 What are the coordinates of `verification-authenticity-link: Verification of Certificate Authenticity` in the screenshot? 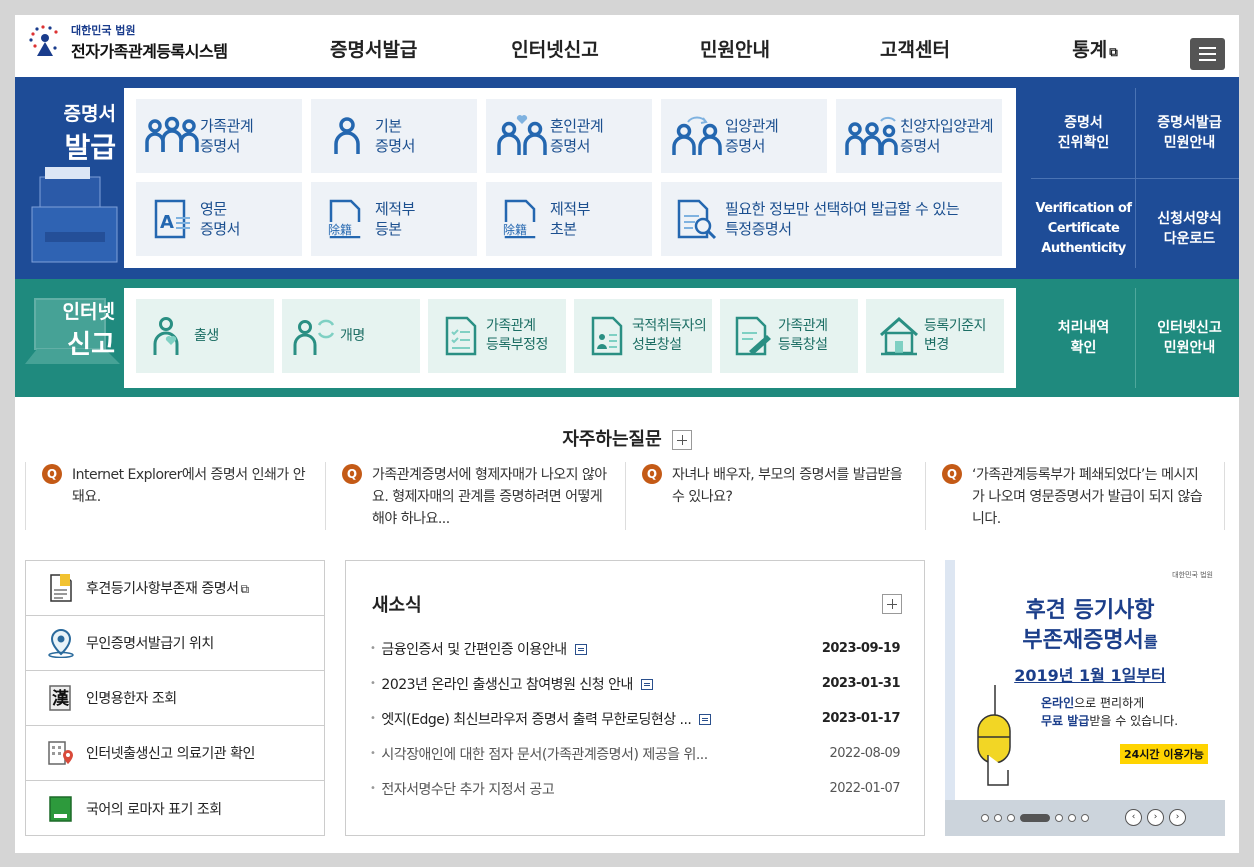 It's located at (1083, 229).